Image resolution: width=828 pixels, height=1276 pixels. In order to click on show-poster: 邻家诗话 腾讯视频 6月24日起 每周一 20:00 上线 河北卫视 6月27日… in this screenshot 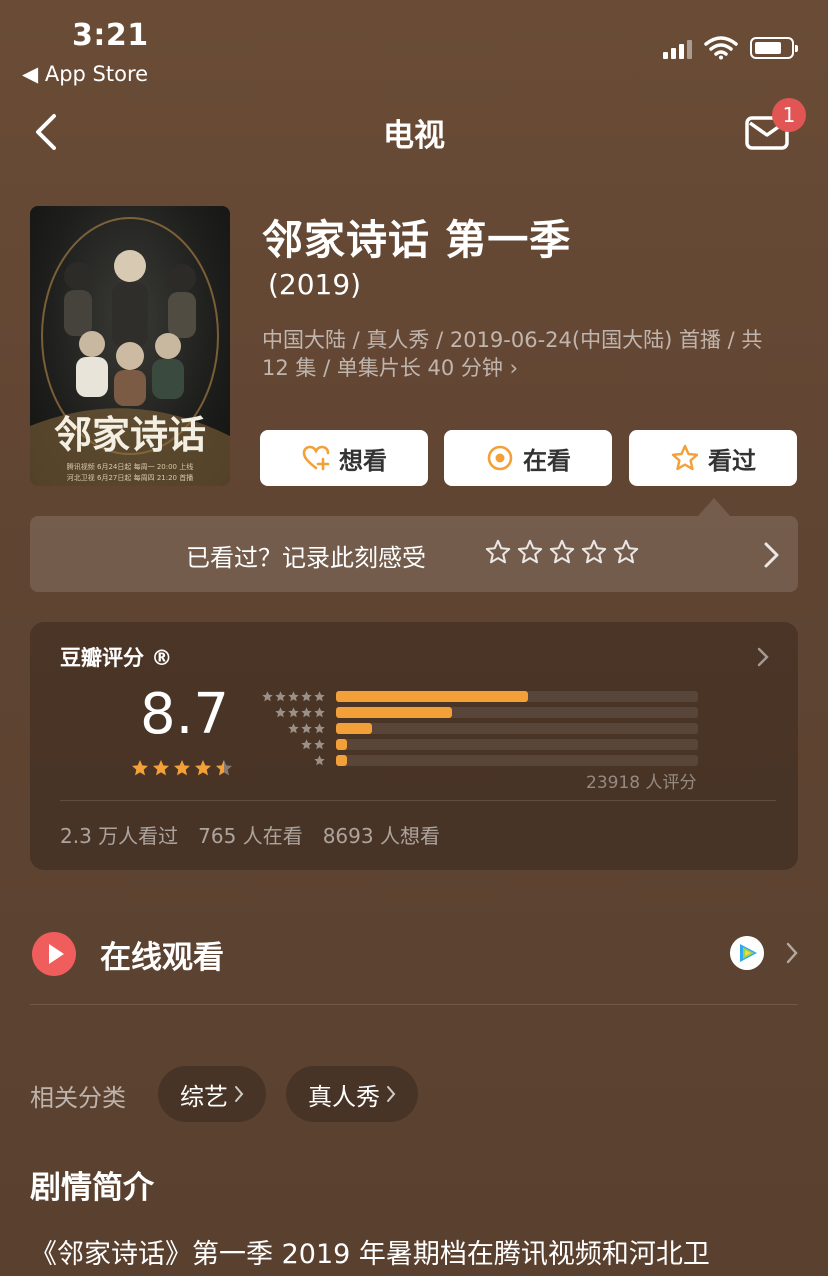, I will do `click(130, 346)`.